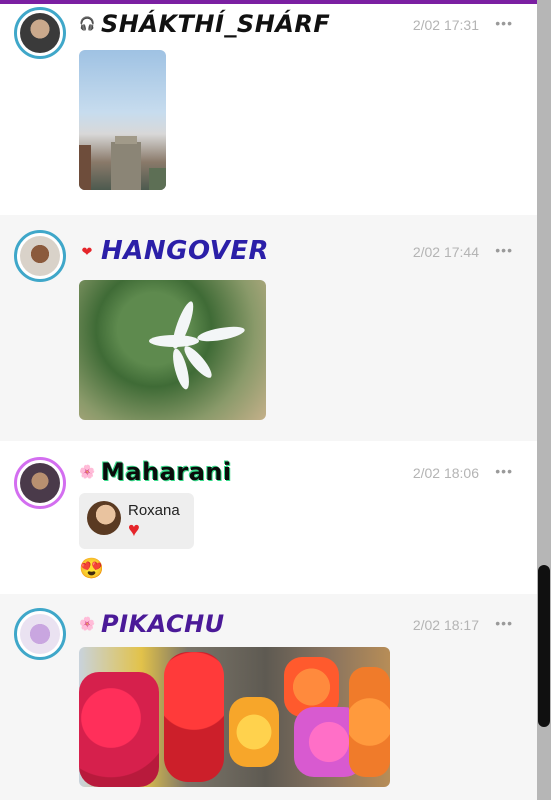  I want to click on scrollbar-thumb, so click(544, 646).